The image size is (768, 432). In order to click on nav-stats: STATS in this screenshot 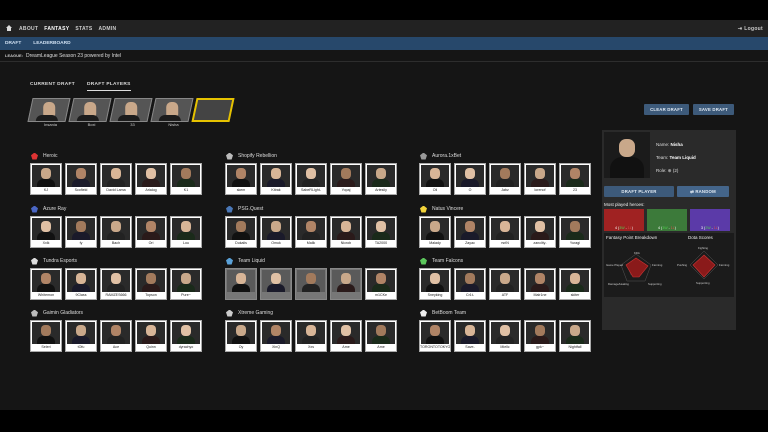, I will do `click(83, 29)`.